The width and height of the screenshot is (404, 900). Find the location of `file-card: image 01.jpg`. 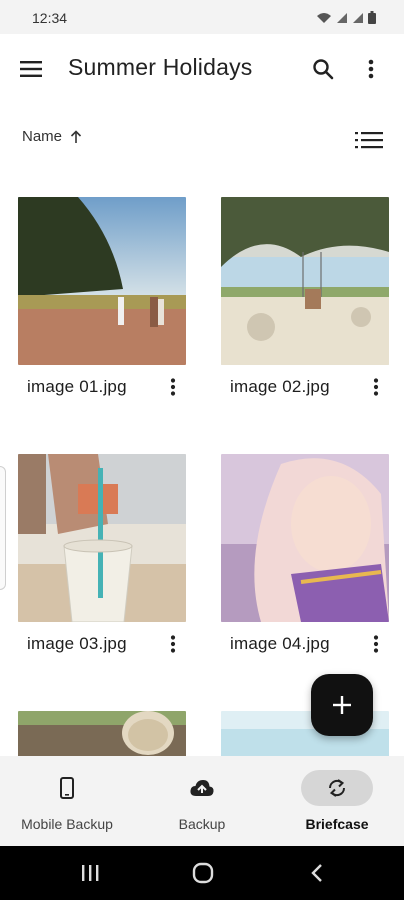

file-card: image 01.jpg is located at coordinates (102, 307).